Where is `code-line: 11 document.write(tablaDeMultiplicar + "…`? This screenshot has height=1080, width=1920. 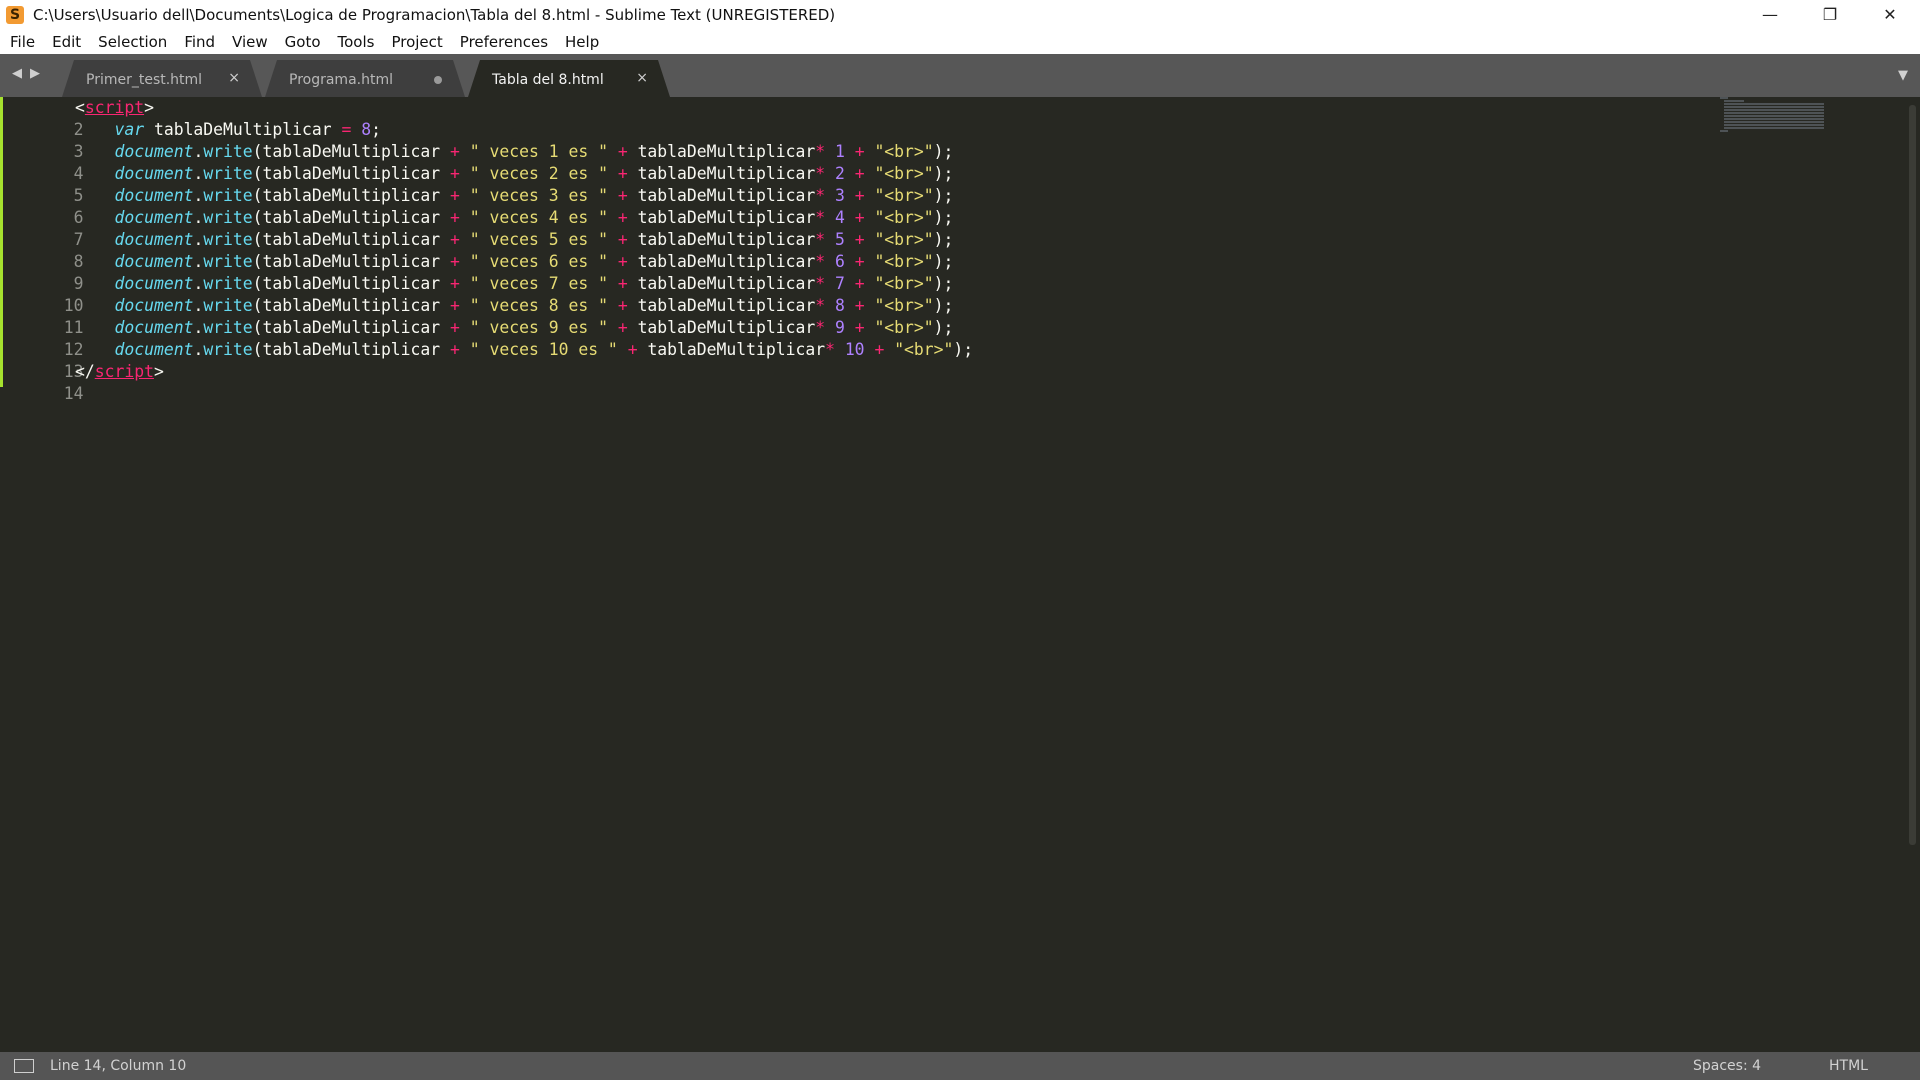 code-line: 11 document.write(tablaDeMultiplicar + "… is located at coordinates (600, 316).